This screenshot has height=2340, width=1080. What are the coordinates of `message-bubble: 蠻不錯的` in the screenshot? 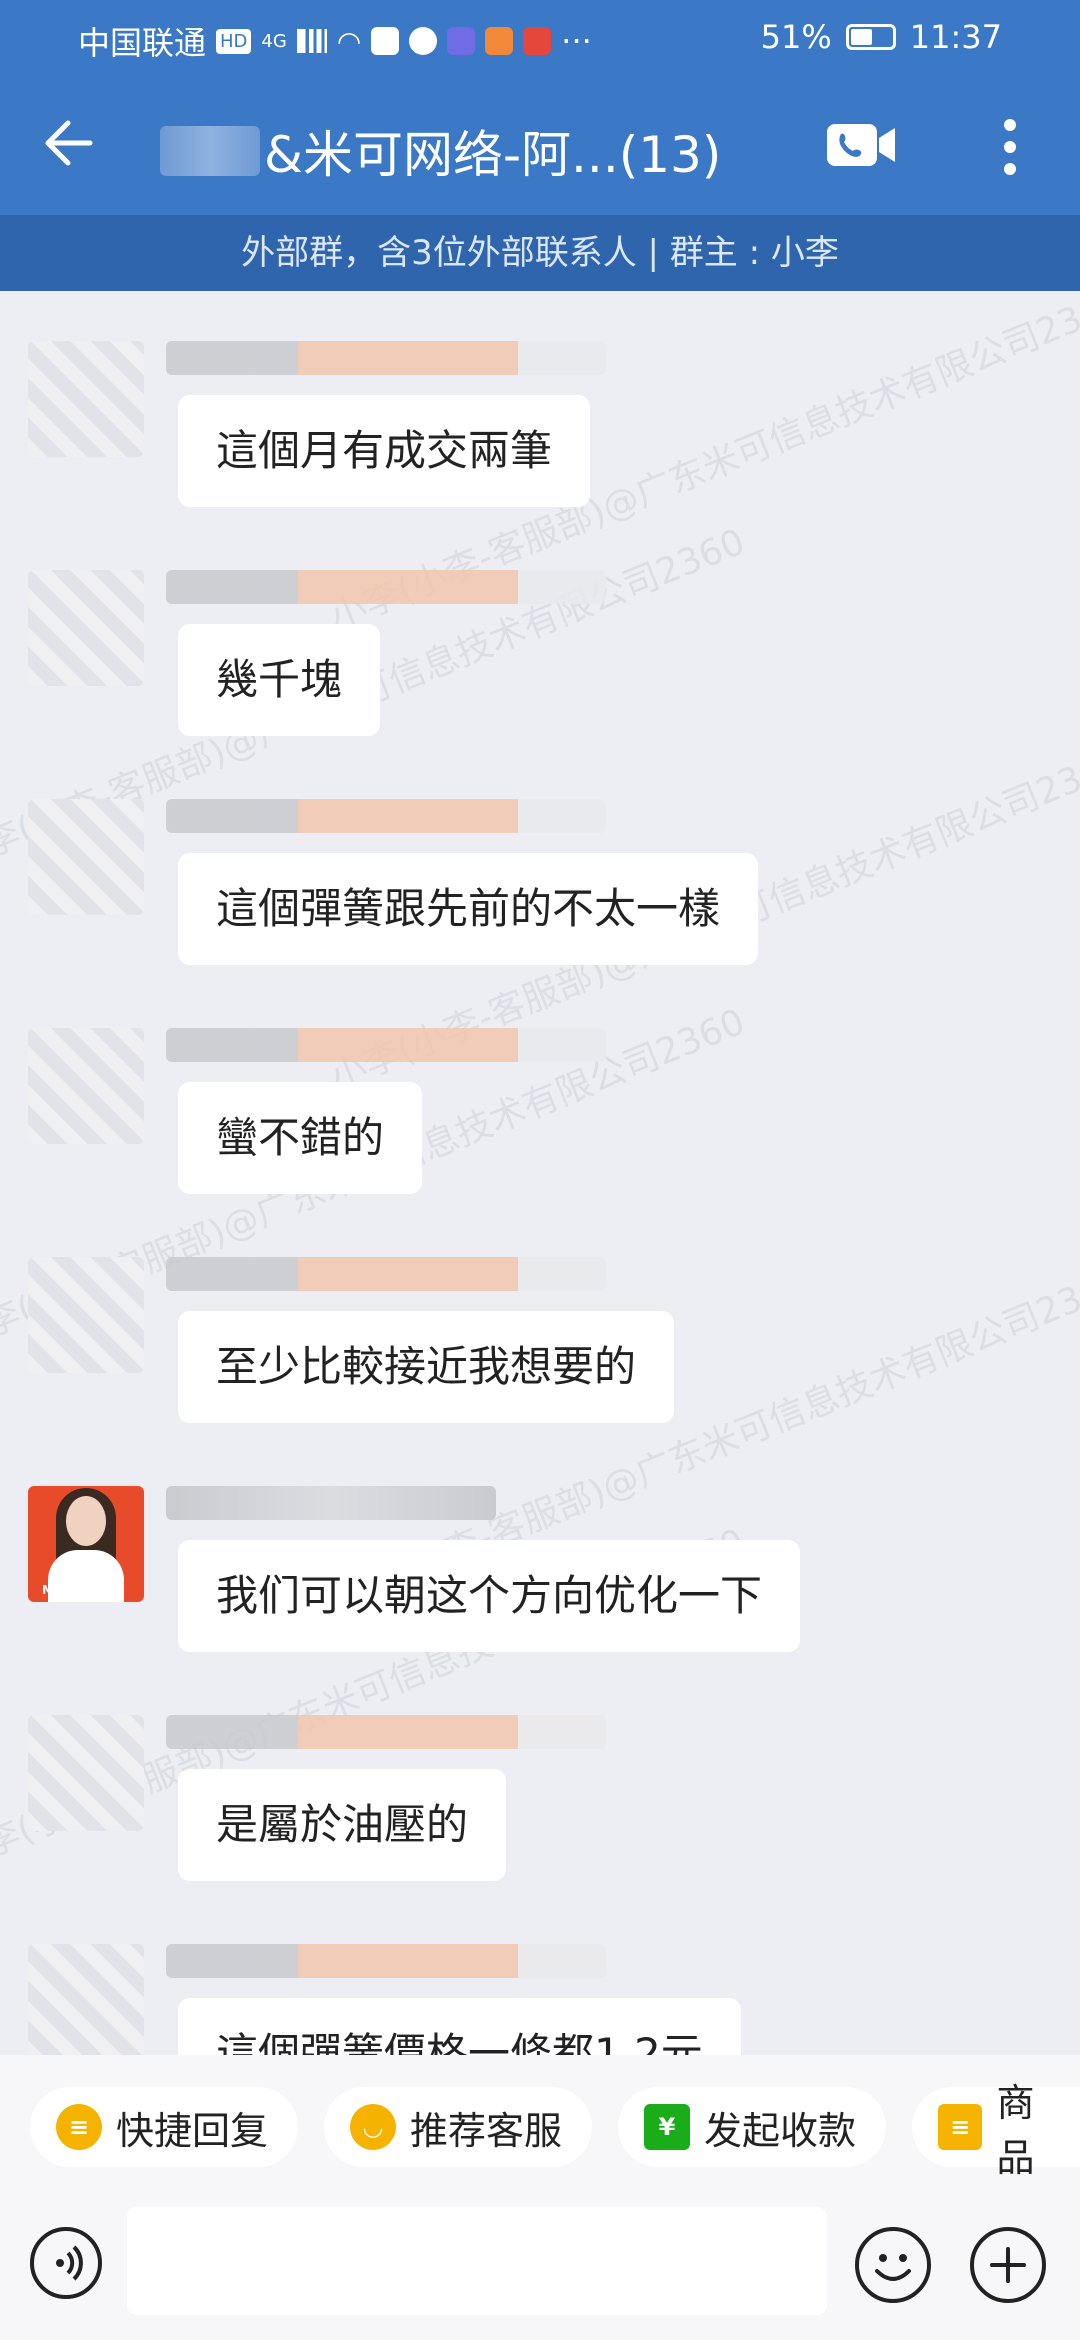 It's located at (300, 1138).